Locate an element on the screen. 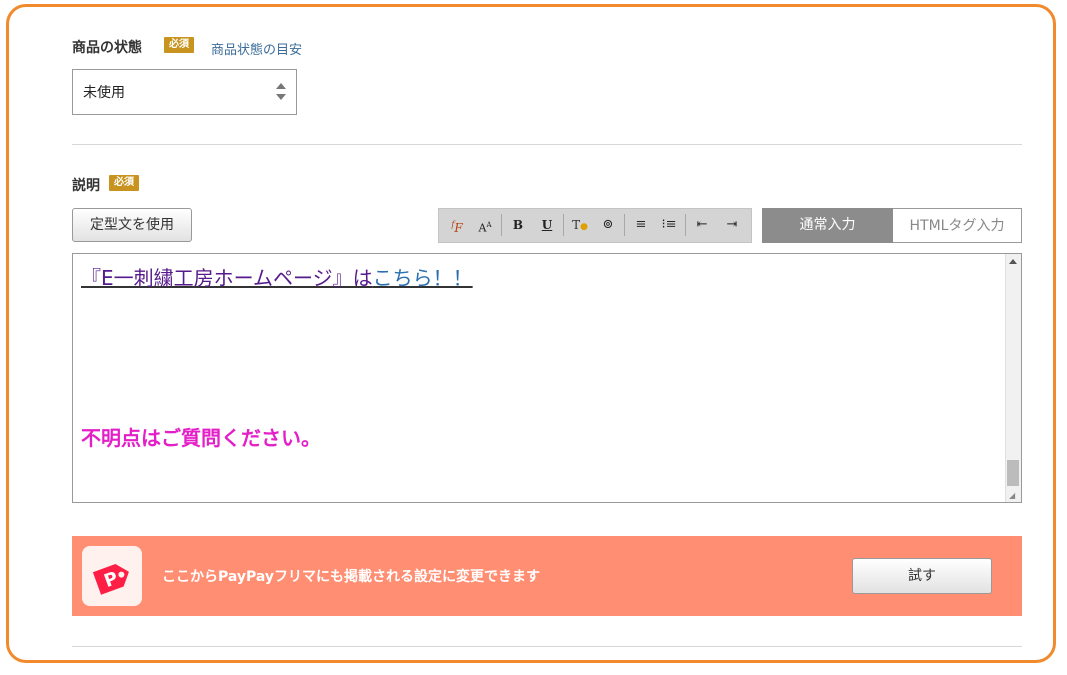 This screenshot has width=1067, height=675. paypay-message: ここからPayPayフリマにも掲載される設定に変更できます is located at coordinates (351, 577).